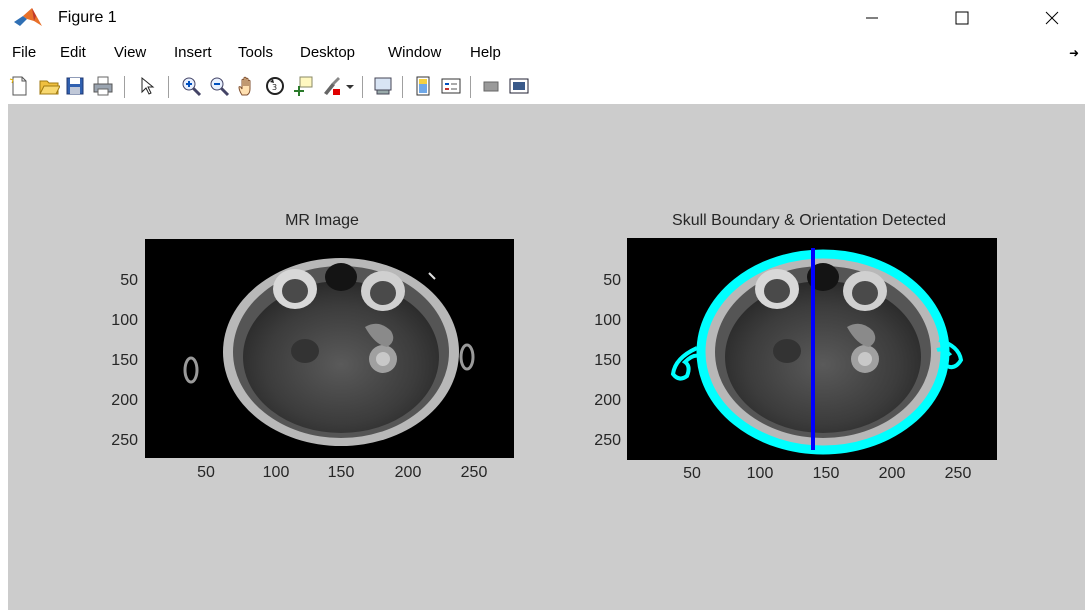 The image size is (1085, 610). I want to click on svg-text: 3, so click(274, 87).